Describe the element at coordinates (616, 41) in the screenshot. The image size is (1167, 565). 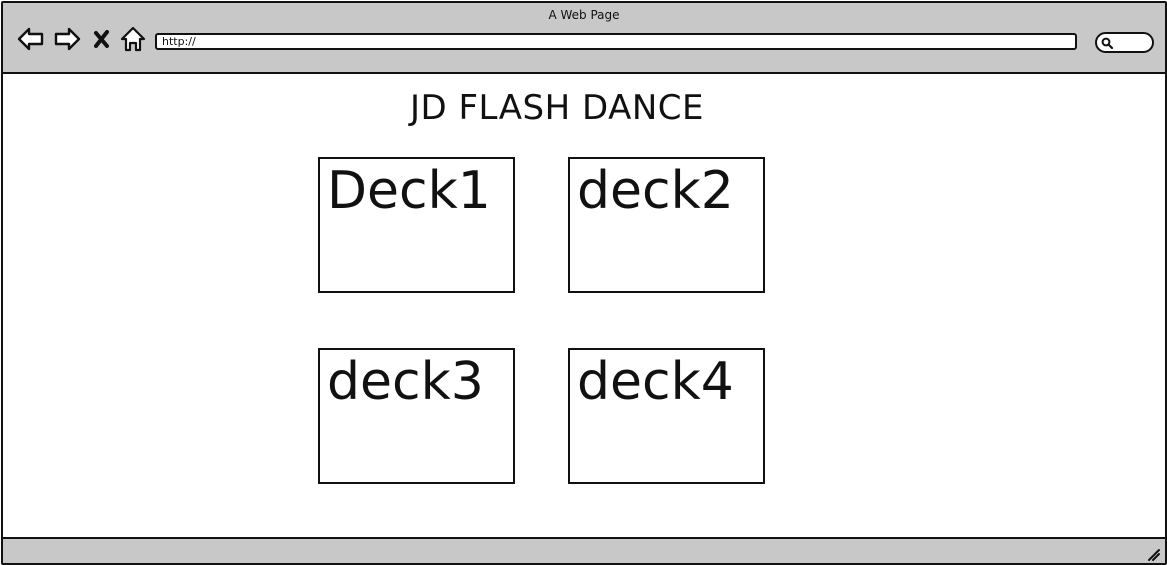
I see `url-input` at that location.